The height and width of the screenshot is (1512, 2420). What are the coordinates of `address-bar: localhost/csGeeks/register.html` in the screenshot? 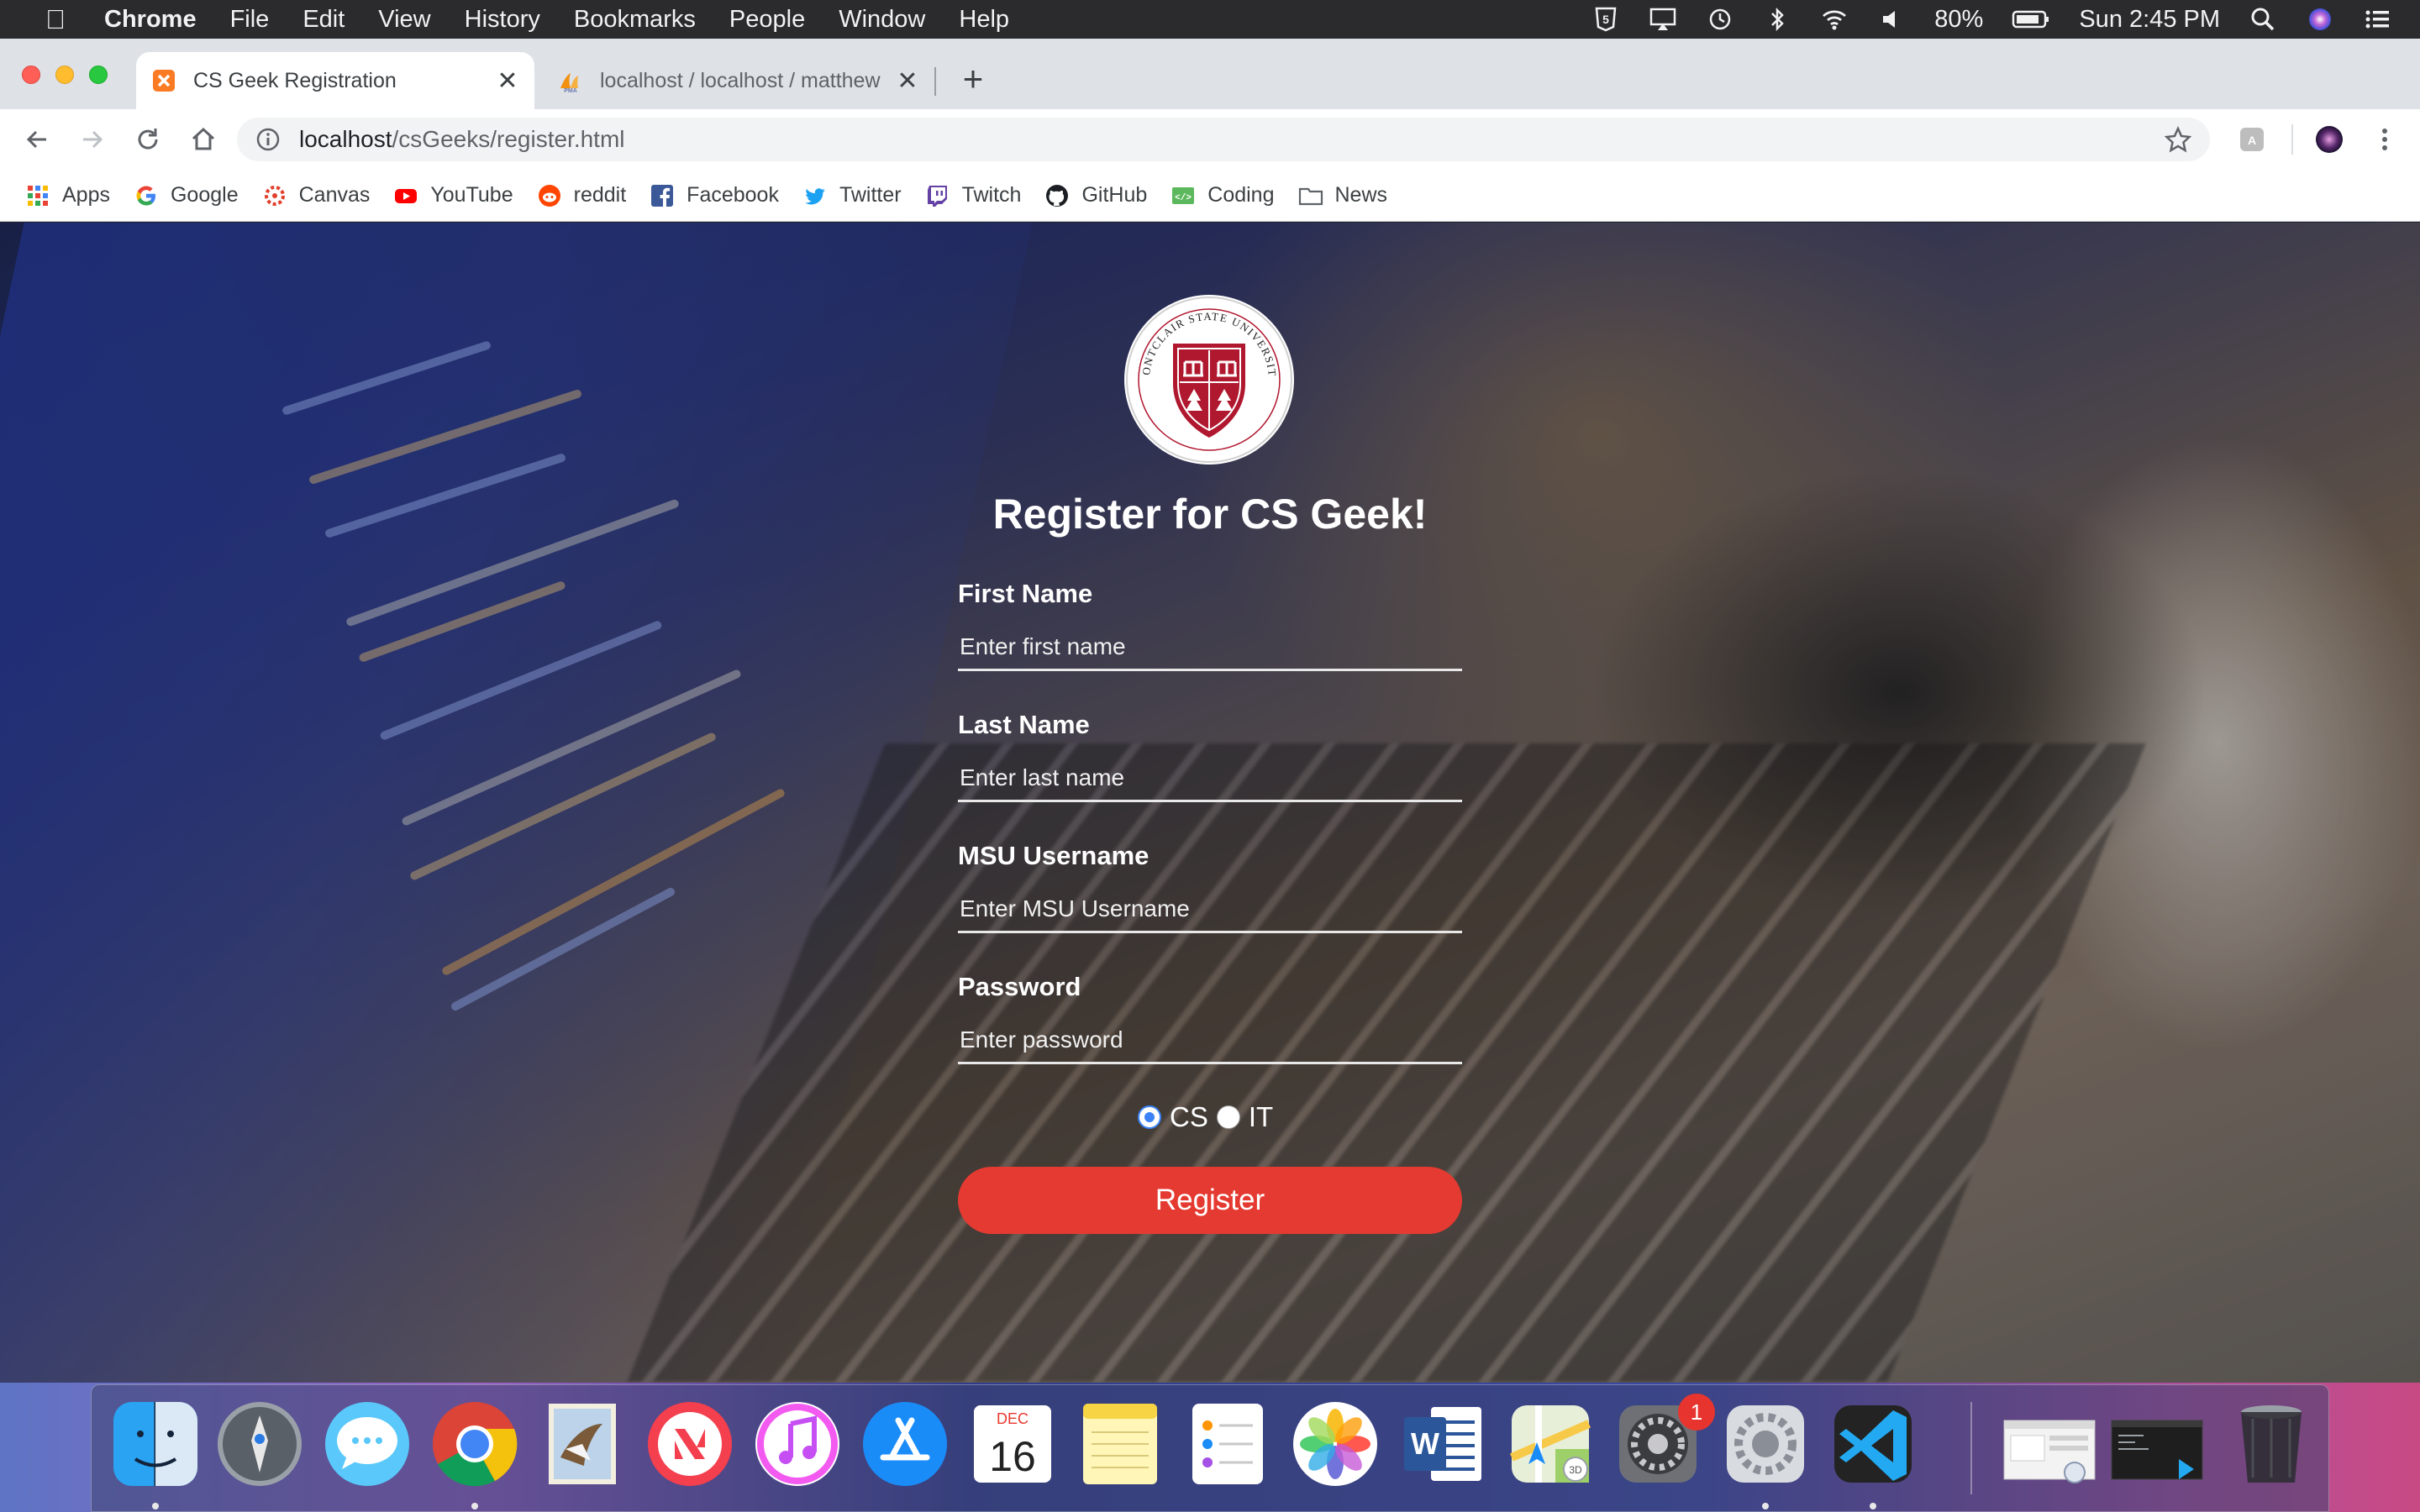 It's located at (1224, 139).